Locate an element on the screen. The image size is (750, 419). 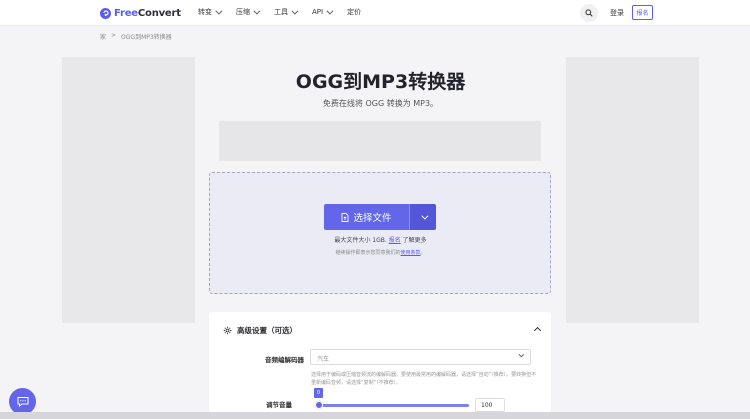
nav-api: API is located at coordinates (323, 12).